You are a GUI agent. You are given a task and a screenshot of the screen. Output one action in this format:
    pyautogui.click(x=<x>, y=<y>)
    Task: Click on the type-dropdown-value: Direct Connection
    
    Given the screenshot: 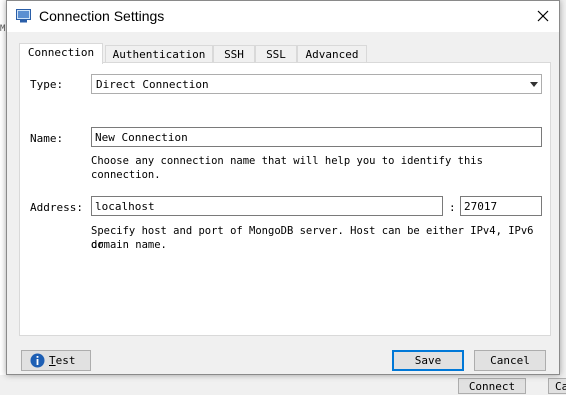 What is the action you would take?
    pyautogui.click(x=152, y=84)
    